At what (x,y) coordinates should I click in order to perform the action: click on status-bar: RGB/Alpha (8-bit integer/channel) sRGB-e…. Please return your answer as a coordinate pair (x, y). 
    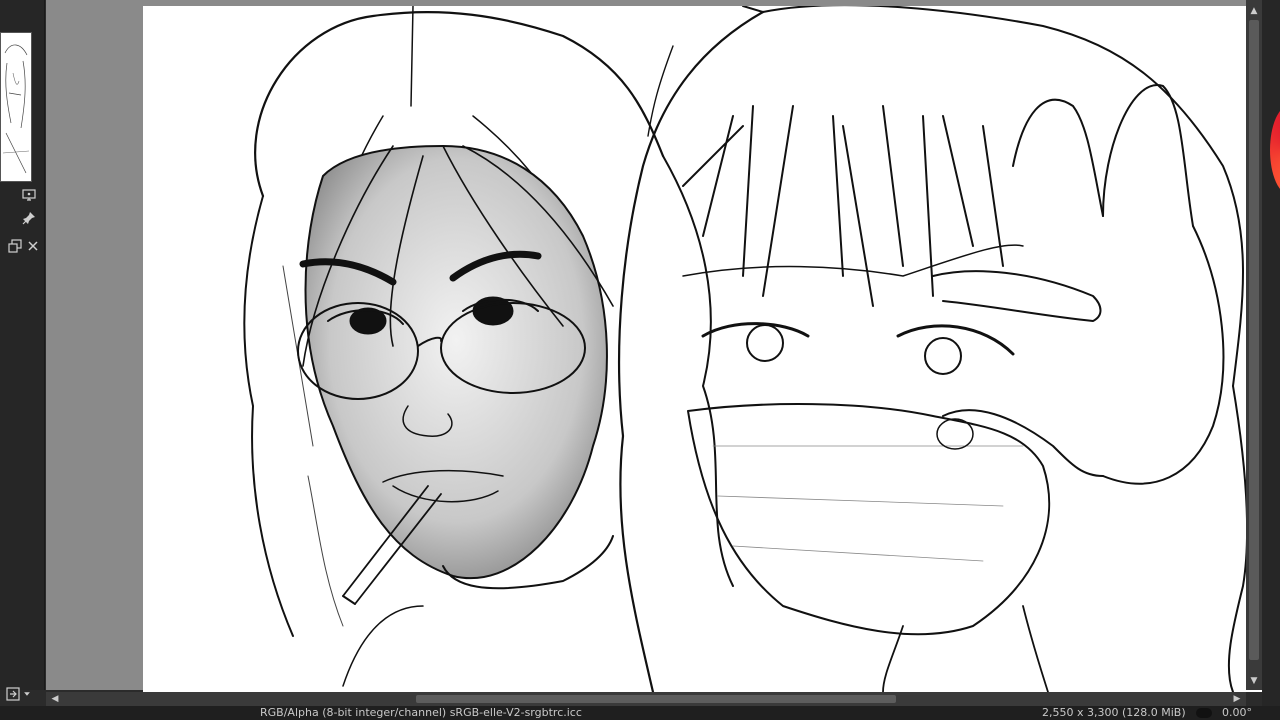
    Looking at the image, I should click on (640, 713).